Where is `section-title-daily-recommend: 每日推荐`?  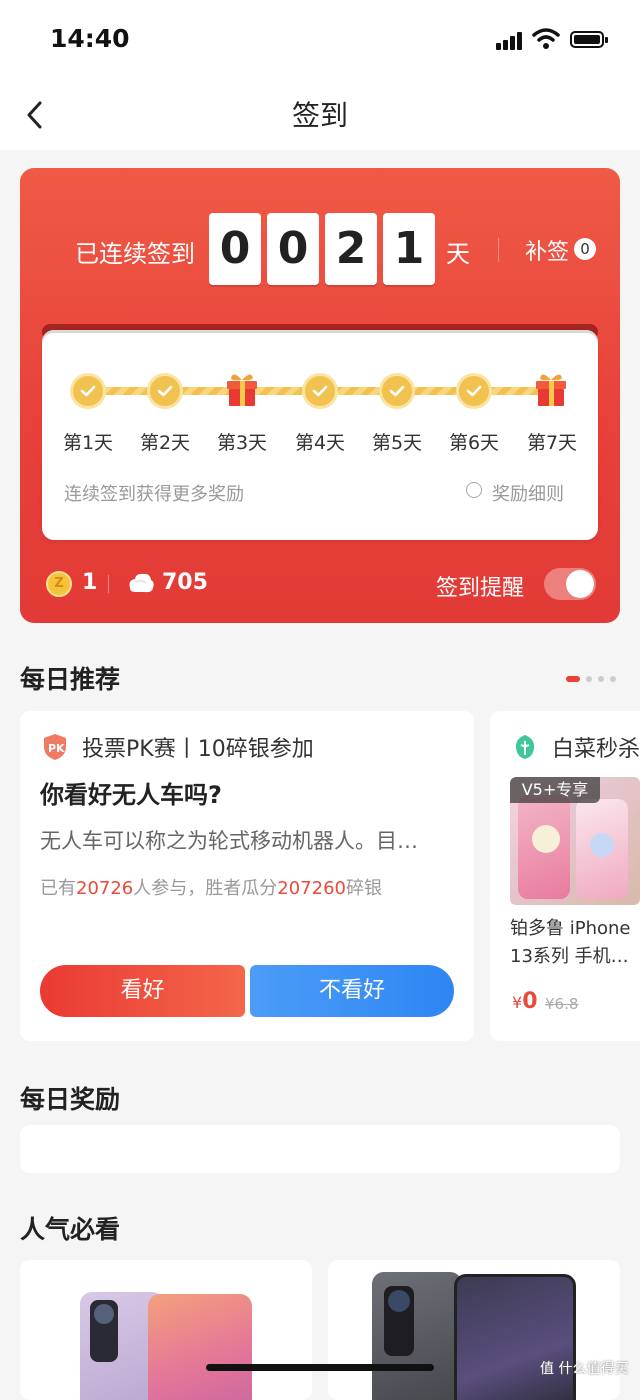
section-title-daily-recommend: 每日推荐 is located at coordinates (70, 679).